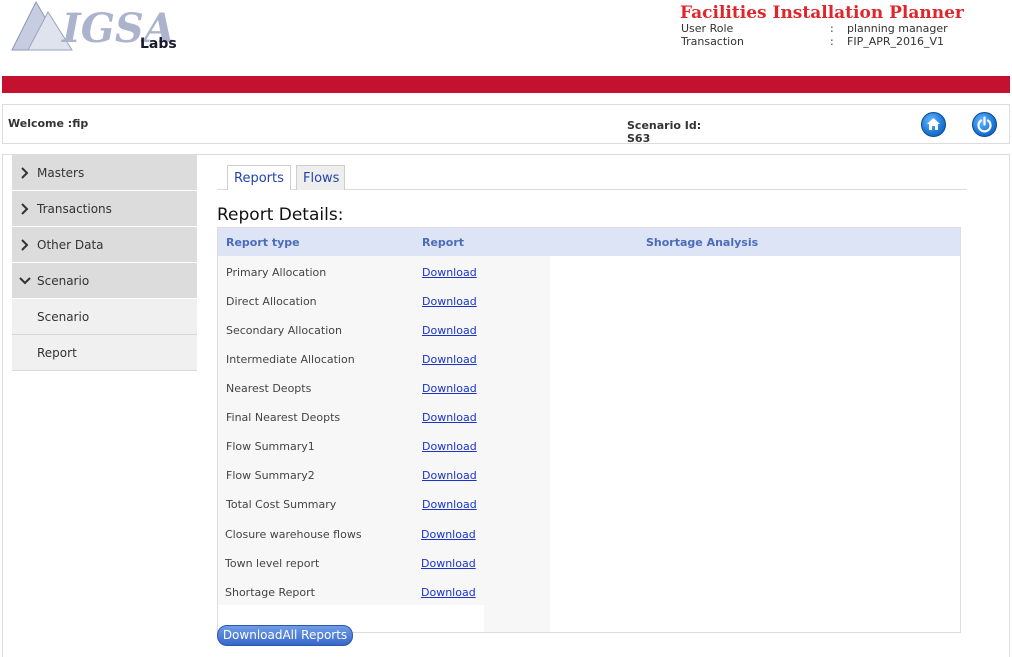  I want to click on table-header: Report type Report Shortage Analysis, so click(589, 242).